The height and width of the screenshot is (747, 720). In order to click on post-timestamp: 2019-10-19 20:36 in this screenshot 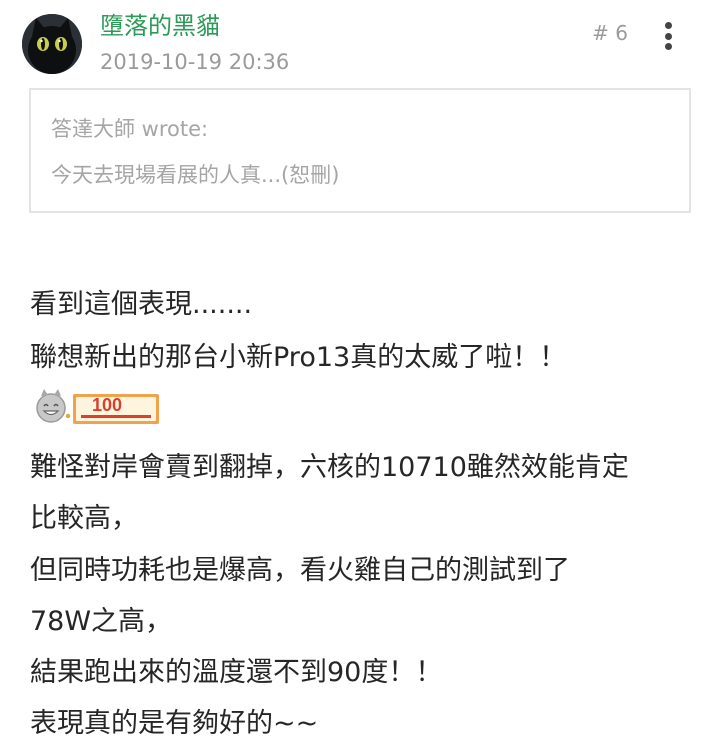, I will do `click(195, 62)`.